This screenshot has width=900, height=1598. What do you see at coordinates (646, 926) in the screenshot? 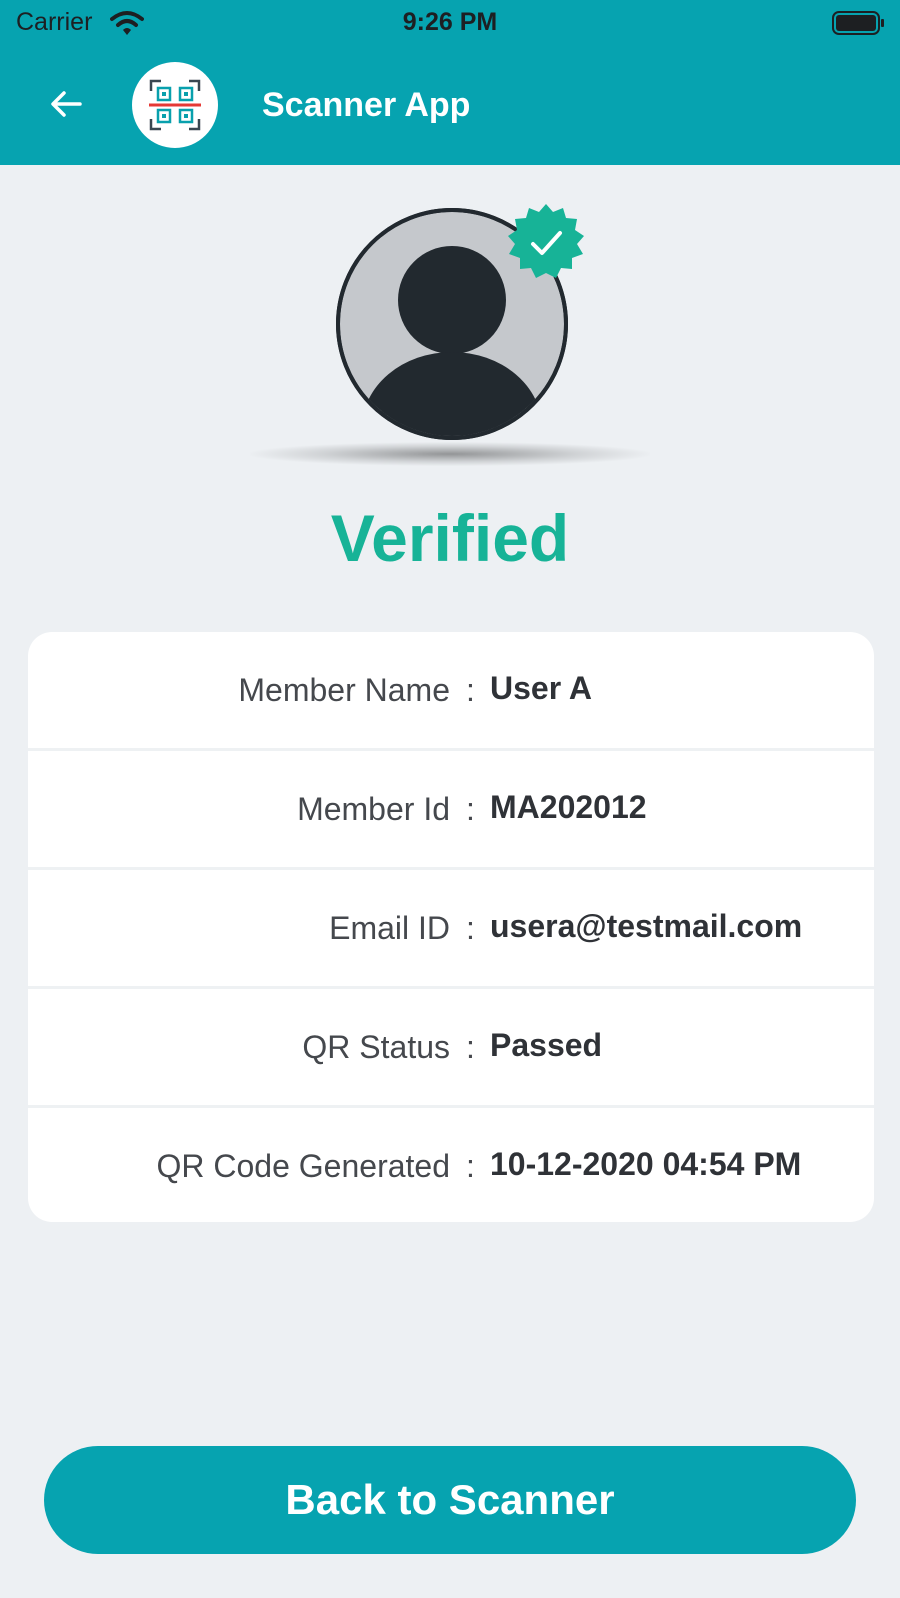
I see `detail-value: usera@testmail.com` at bounding box center [646, 926].